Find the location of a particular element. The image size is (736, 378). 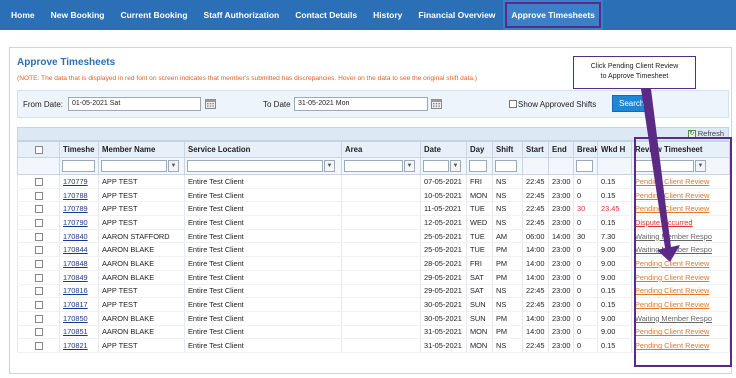

nav-current-booking: Current Booking is located at coordinates (153, 15).